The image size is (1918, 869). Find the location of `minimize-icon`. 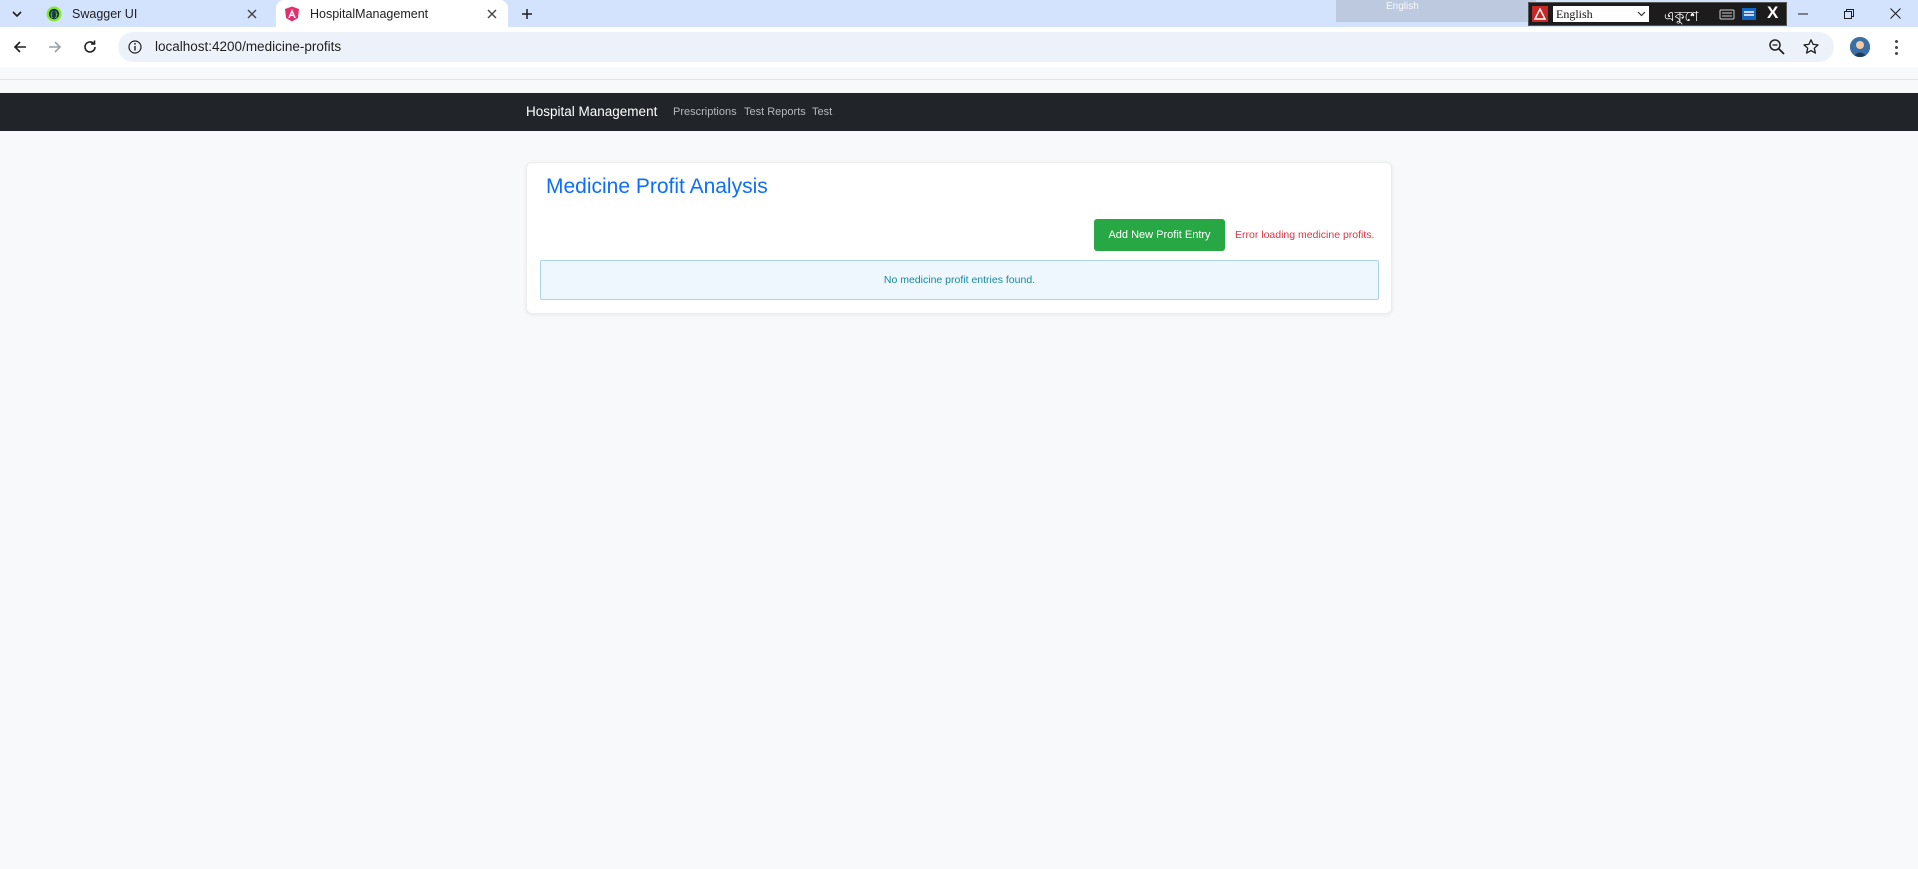

minimize-icon is located at coordinates (1803, 13).